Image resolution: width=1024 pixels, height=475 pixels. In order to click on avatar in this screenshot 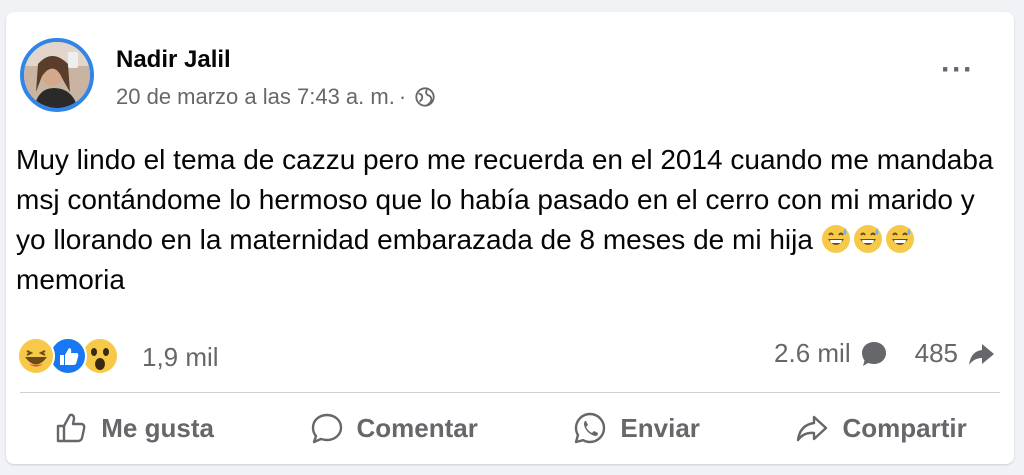, I will do `click(57, 75)`.